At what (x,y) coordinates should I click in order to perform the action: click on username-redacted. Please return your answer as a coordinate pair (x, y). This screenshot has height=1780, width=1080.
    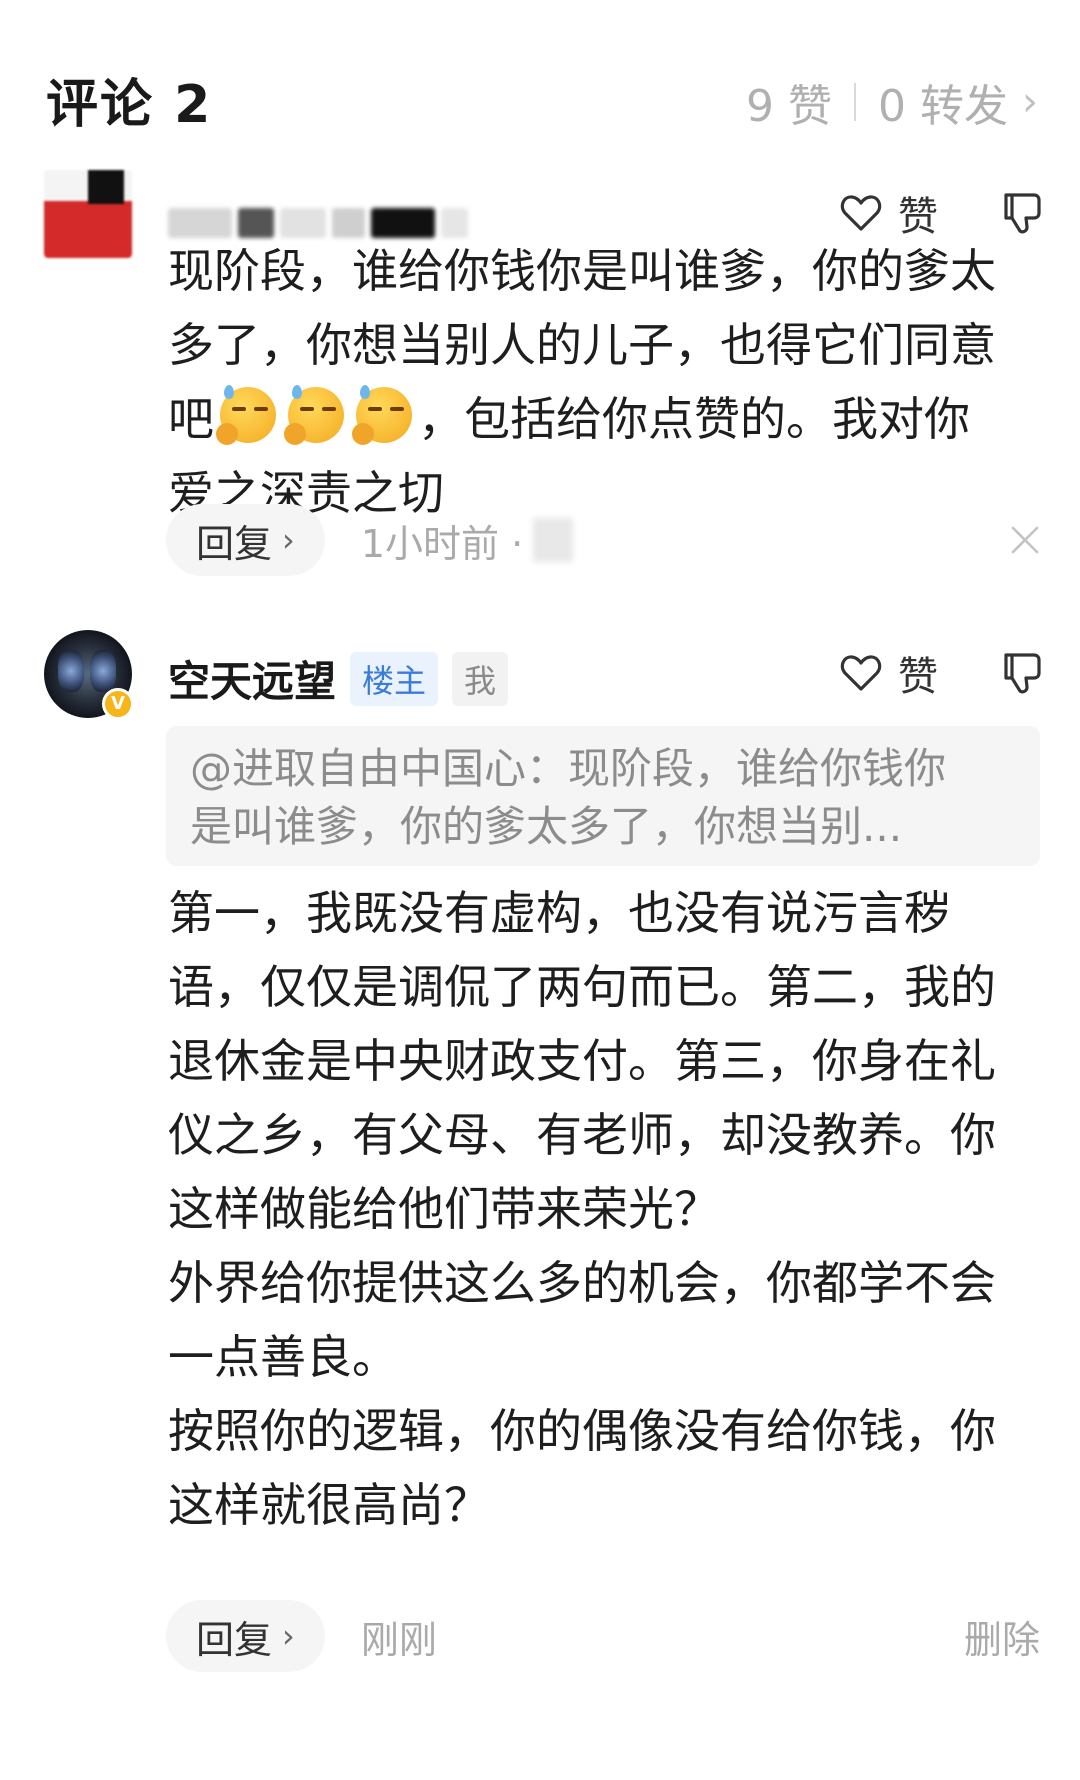
    Looking at the image, I should click on (318, 218).